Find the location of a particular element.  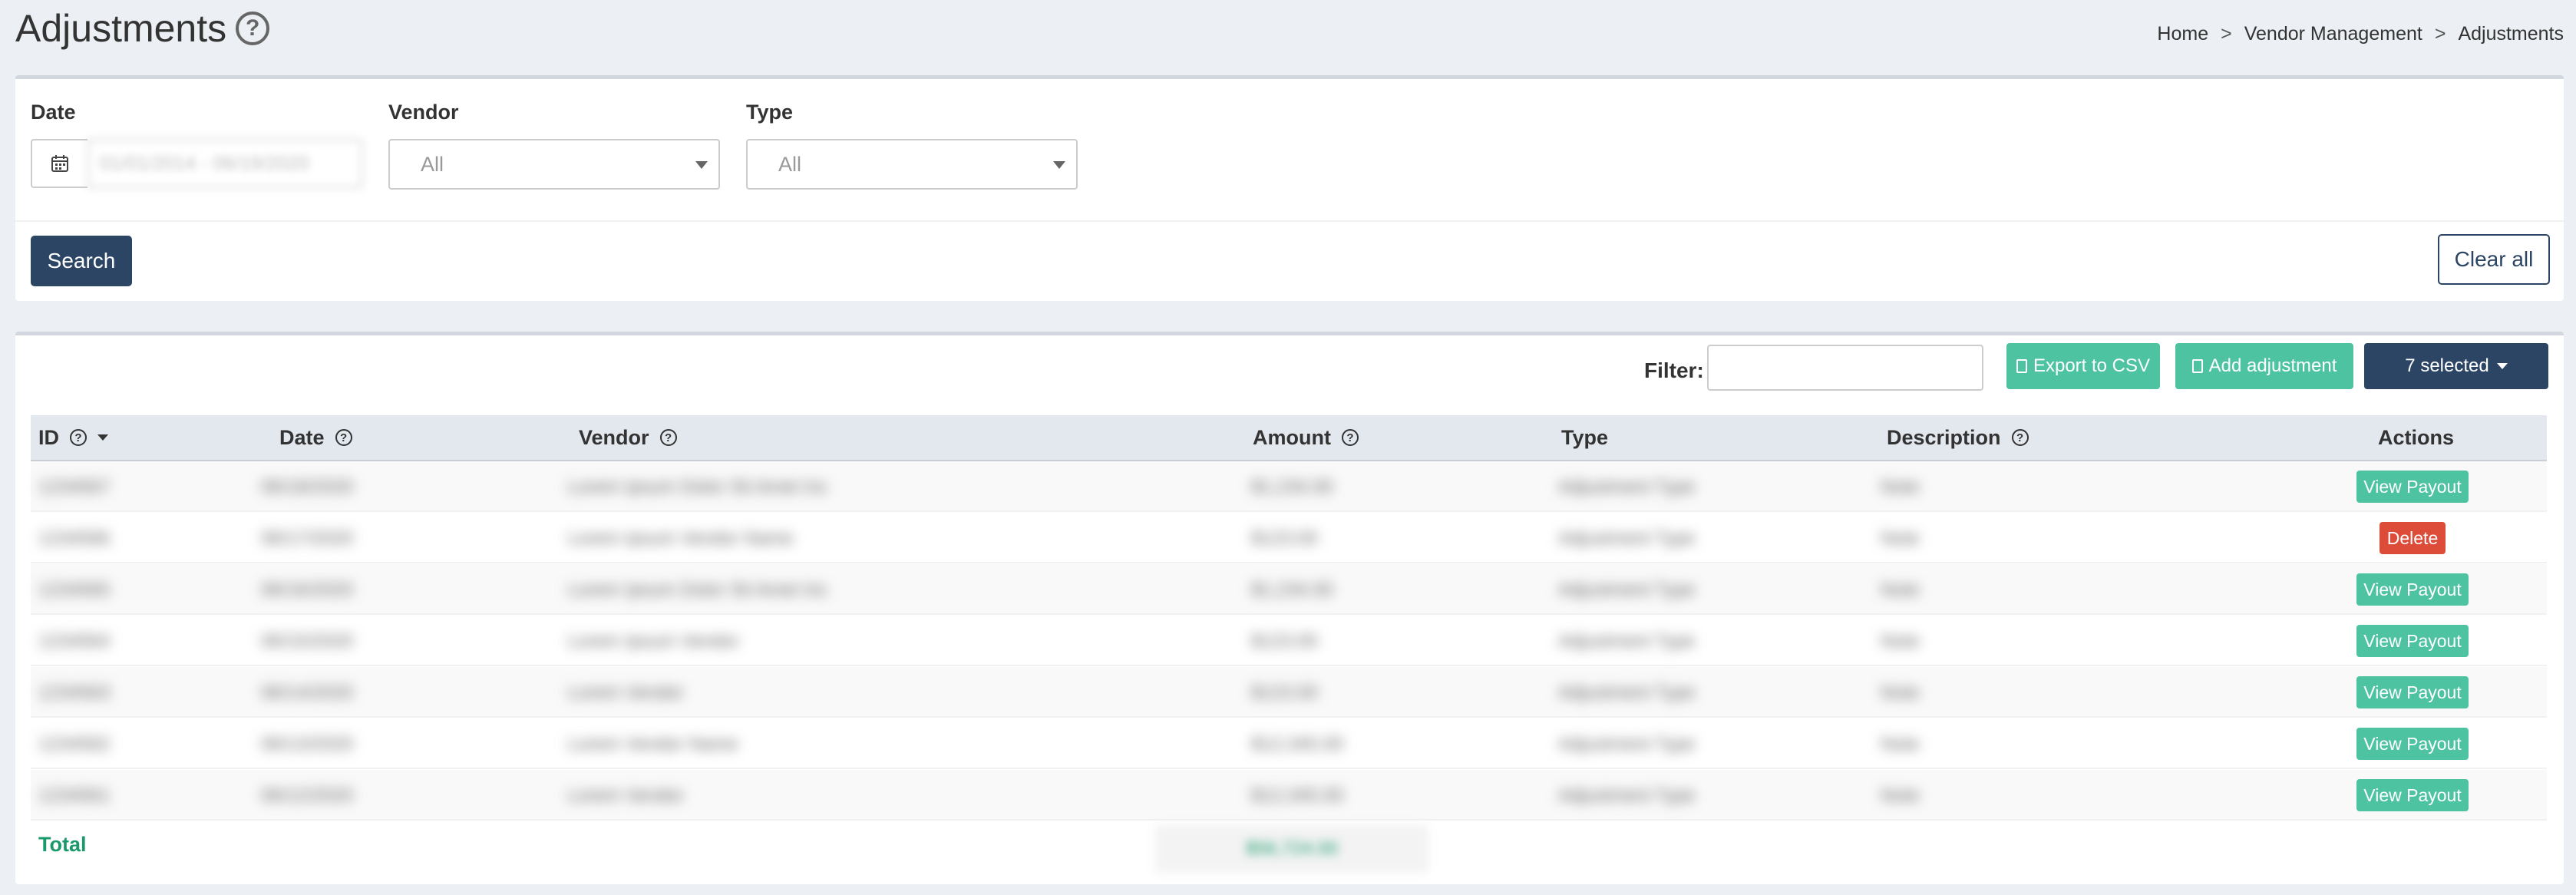

breadcrumb: Home > Vendor Management > Adjustments is located at coordinates (2360, 34).